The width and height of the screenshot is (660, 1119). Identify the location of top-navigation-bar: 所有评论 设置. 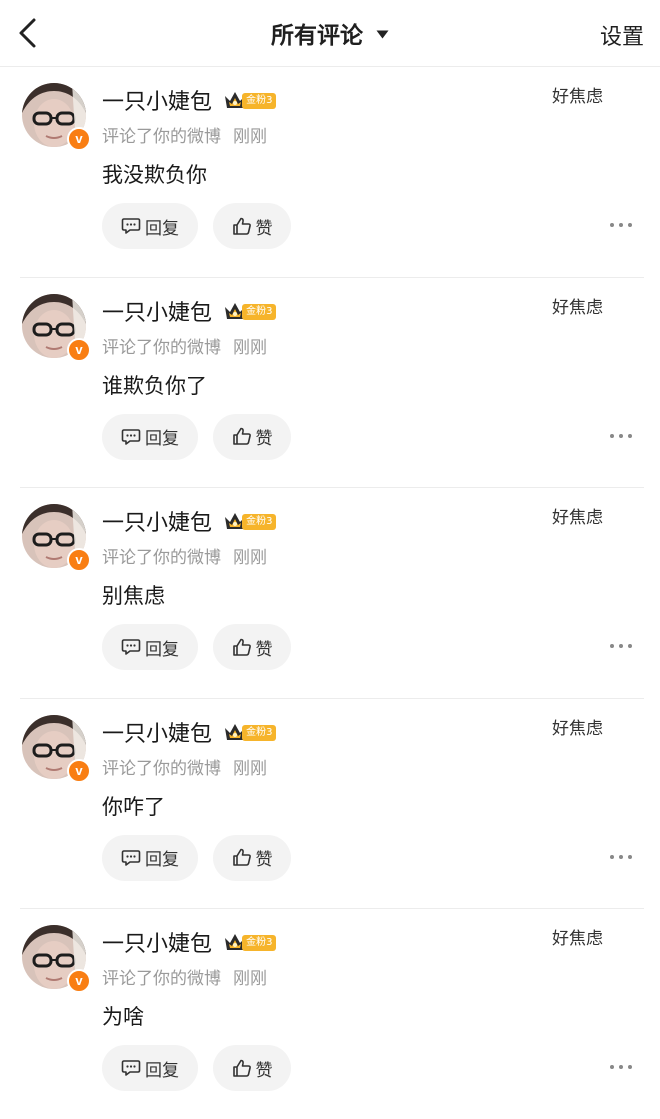
(330, 33).